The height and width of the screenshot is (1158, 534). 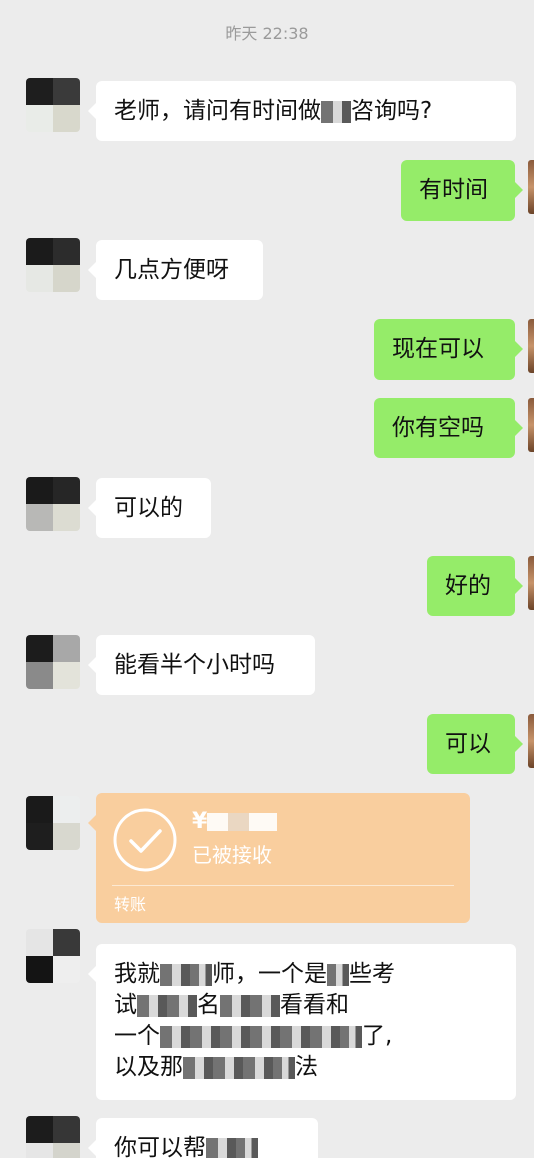 I want to click on message-text: 可以的, so click(x=148, y=508).